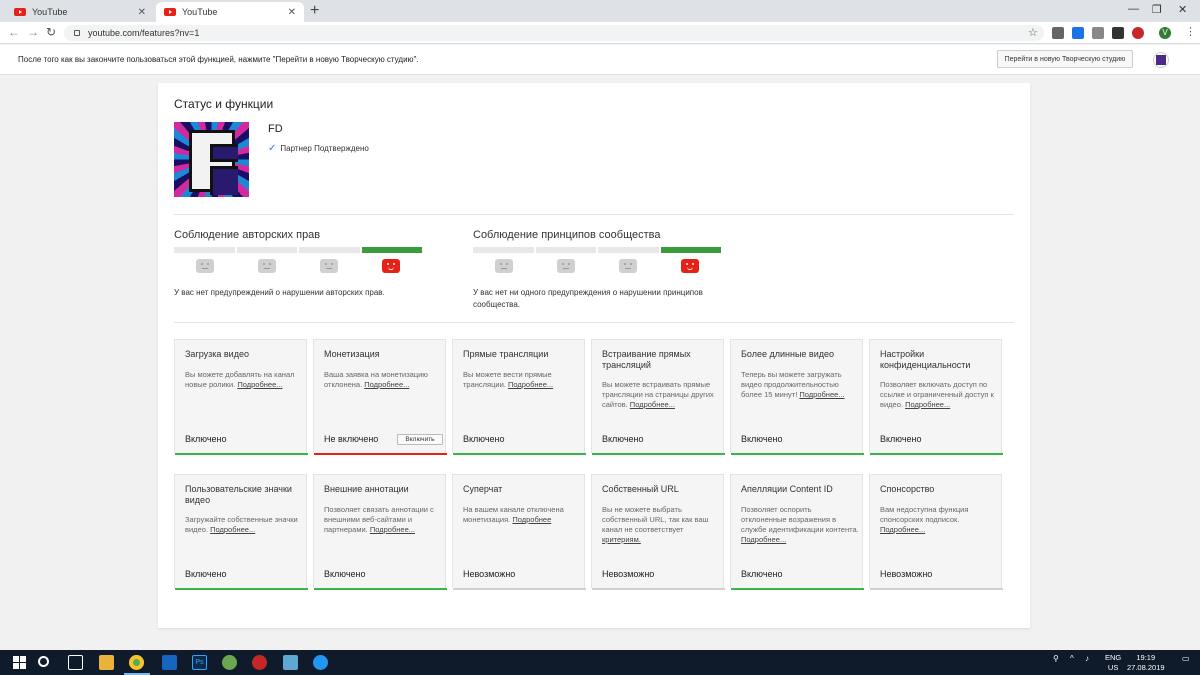 The height and width of the screenshot is (675, 1200). I want to click on happy-face-icon, so click(391, 266).